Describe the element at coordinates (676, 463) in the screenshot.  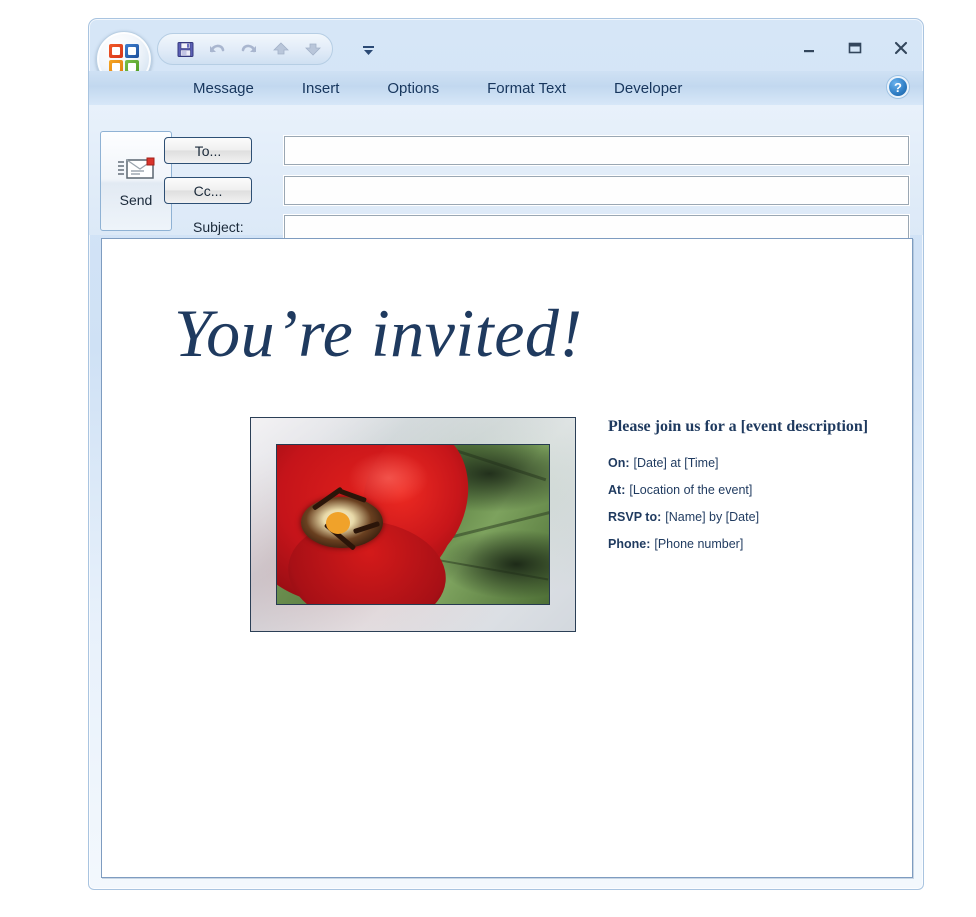
I see `detail-value: [Date] at [Time]` at that location.